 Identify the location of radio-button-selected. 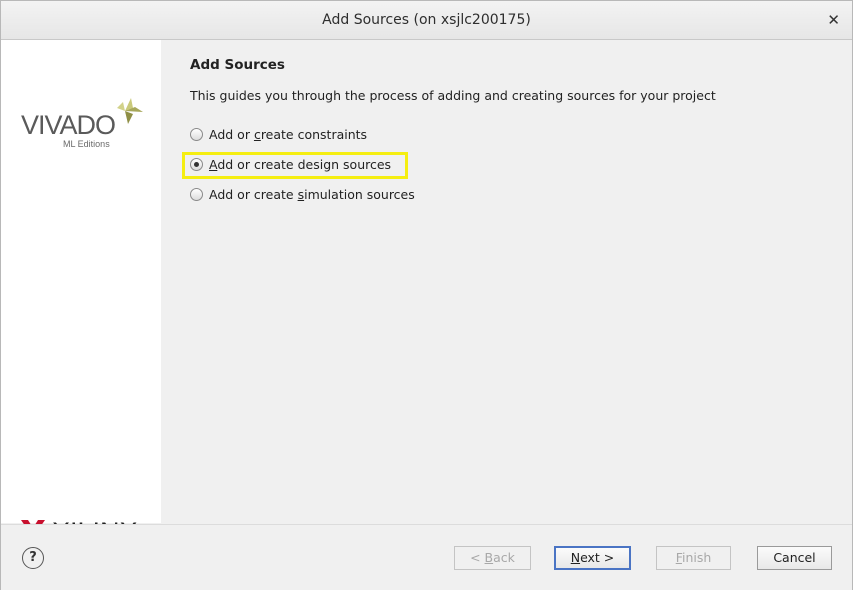
(196, 164).